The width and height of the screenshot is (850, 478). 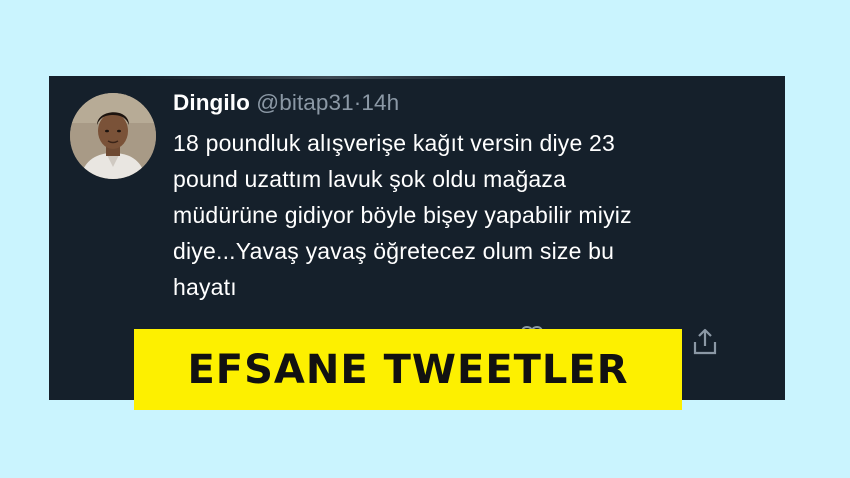 I want to click on avatar, so click(x=113, y=136).